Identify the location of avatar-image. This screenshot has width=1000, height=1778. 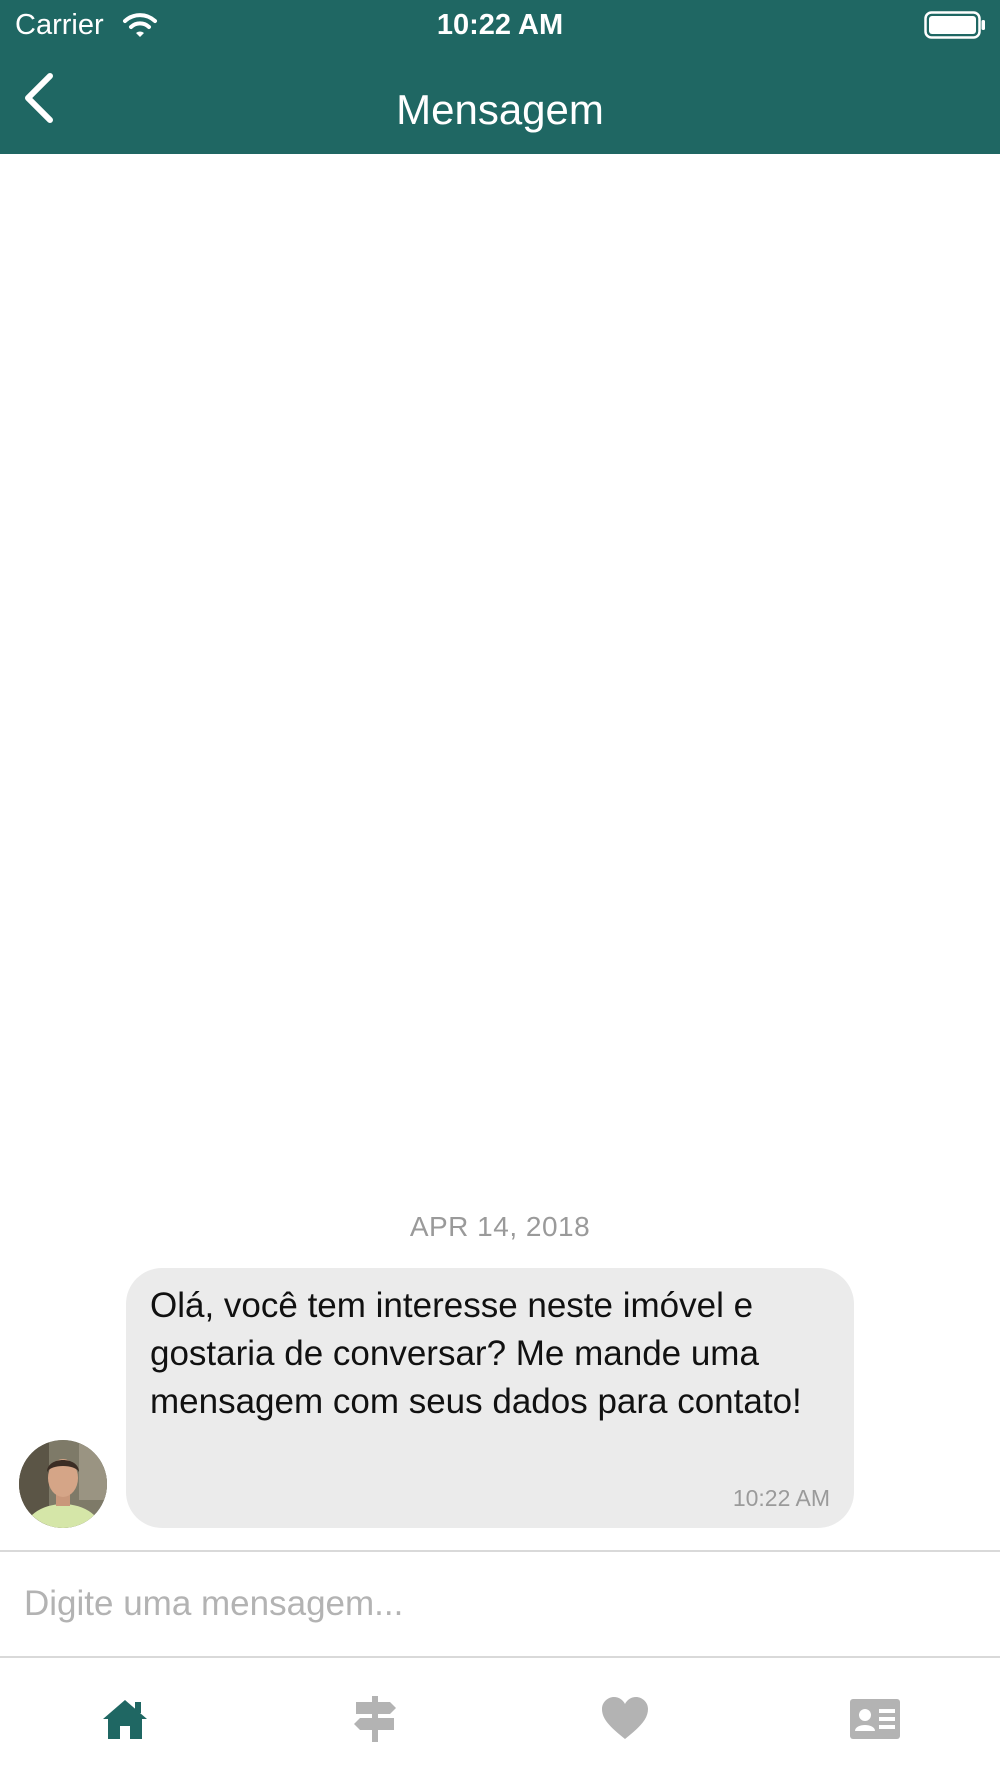
(63, 1484).